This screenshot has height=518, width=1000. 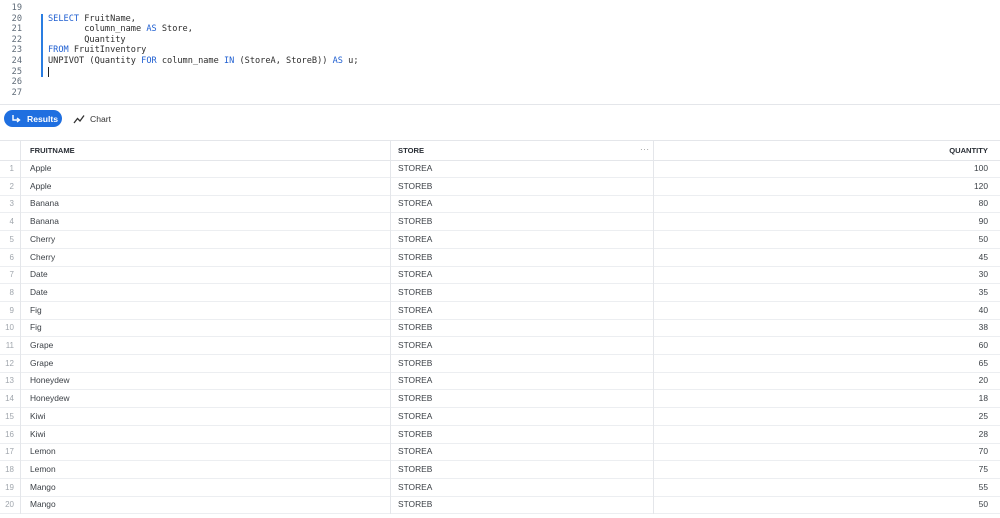 I want to click on cell-quantity: 75, so click(x=983, y=468).